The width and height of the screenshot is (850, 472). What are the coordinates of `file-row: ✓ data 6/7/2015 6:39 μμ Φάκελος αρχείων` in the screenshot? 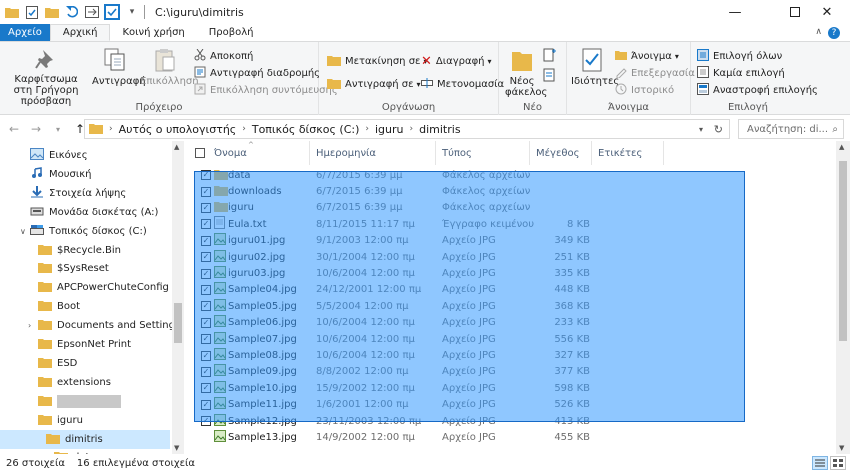 It's located at (511, 175).